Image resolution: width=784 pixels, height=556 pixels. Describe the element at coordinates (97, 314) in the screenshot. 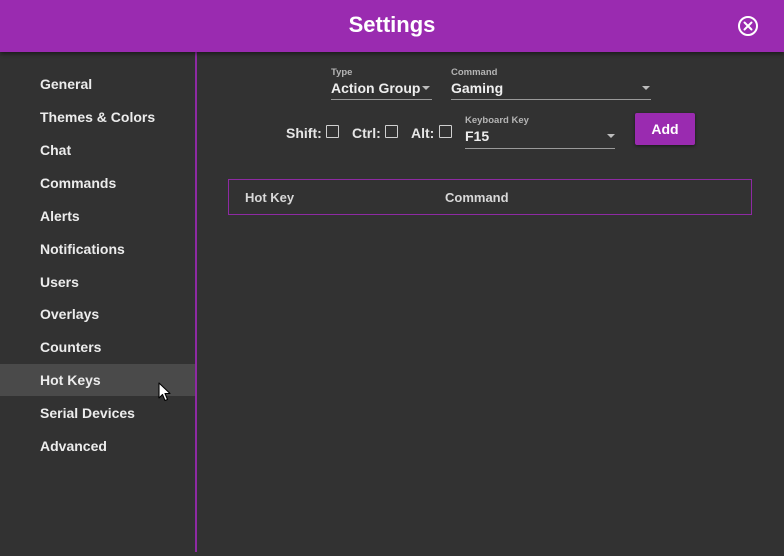

I see `sidebar-item-overlays: Overlays` at that location.